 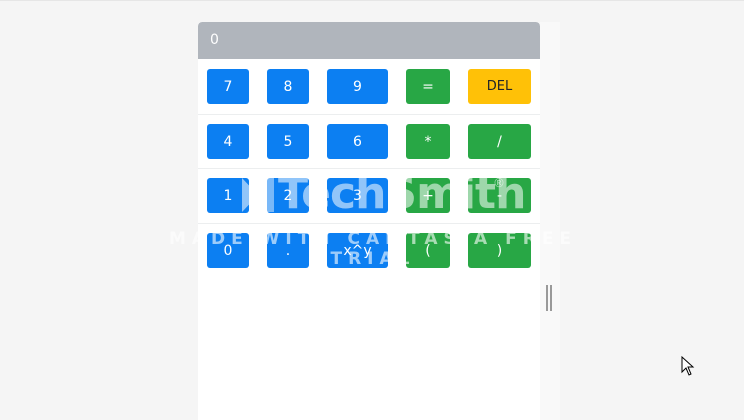 What do you see at coordinates (288, 86) in the screenshot?
I see `key-8: 8` at bounding box center [288, 86].